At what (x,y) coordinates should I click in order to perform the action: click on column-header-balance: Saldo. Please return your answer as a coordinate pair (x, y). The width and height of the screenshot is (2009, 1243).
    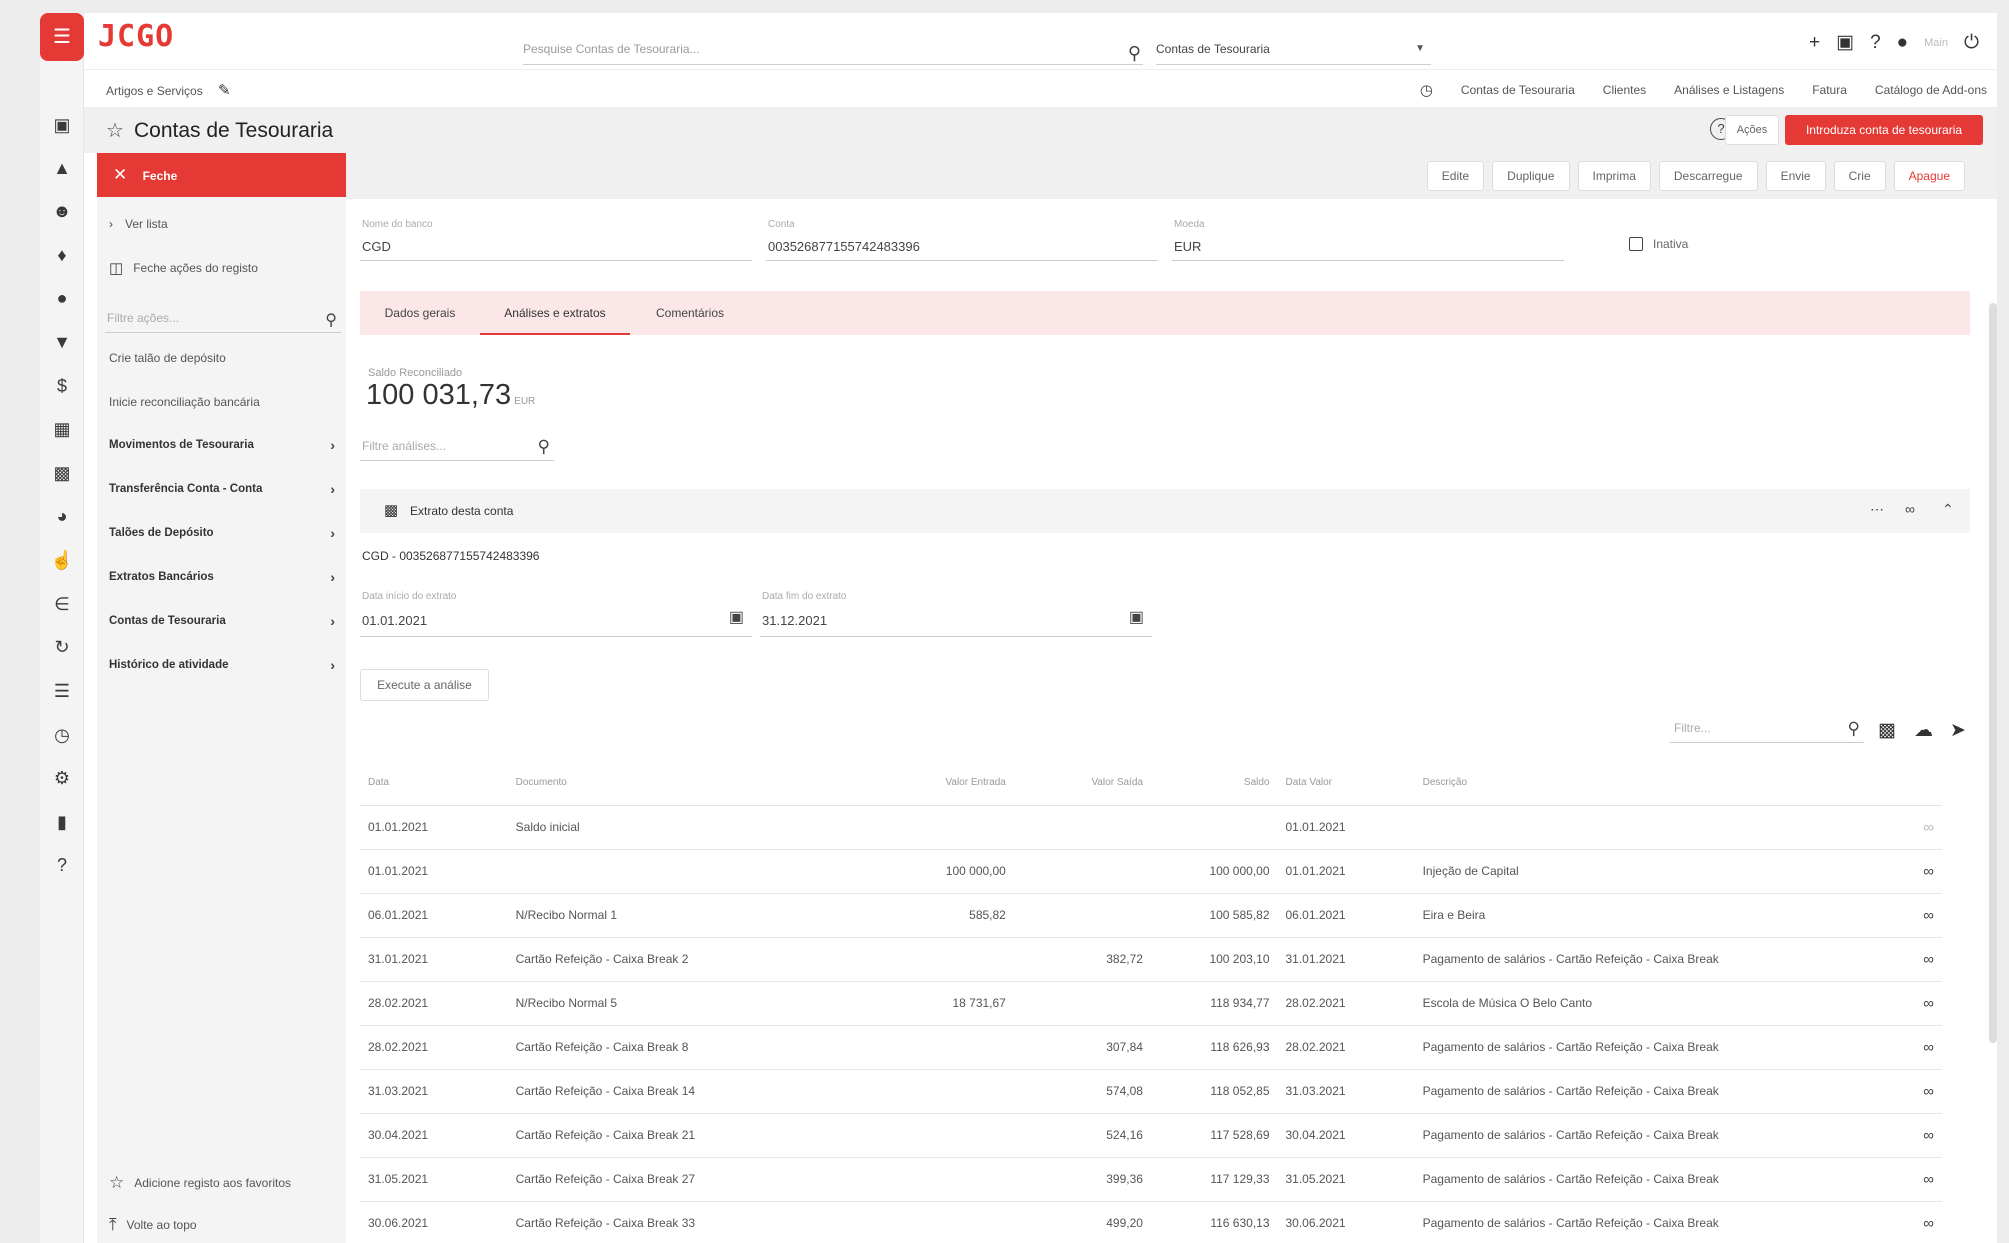
    Looking at the image, I should click on (1214, 783).